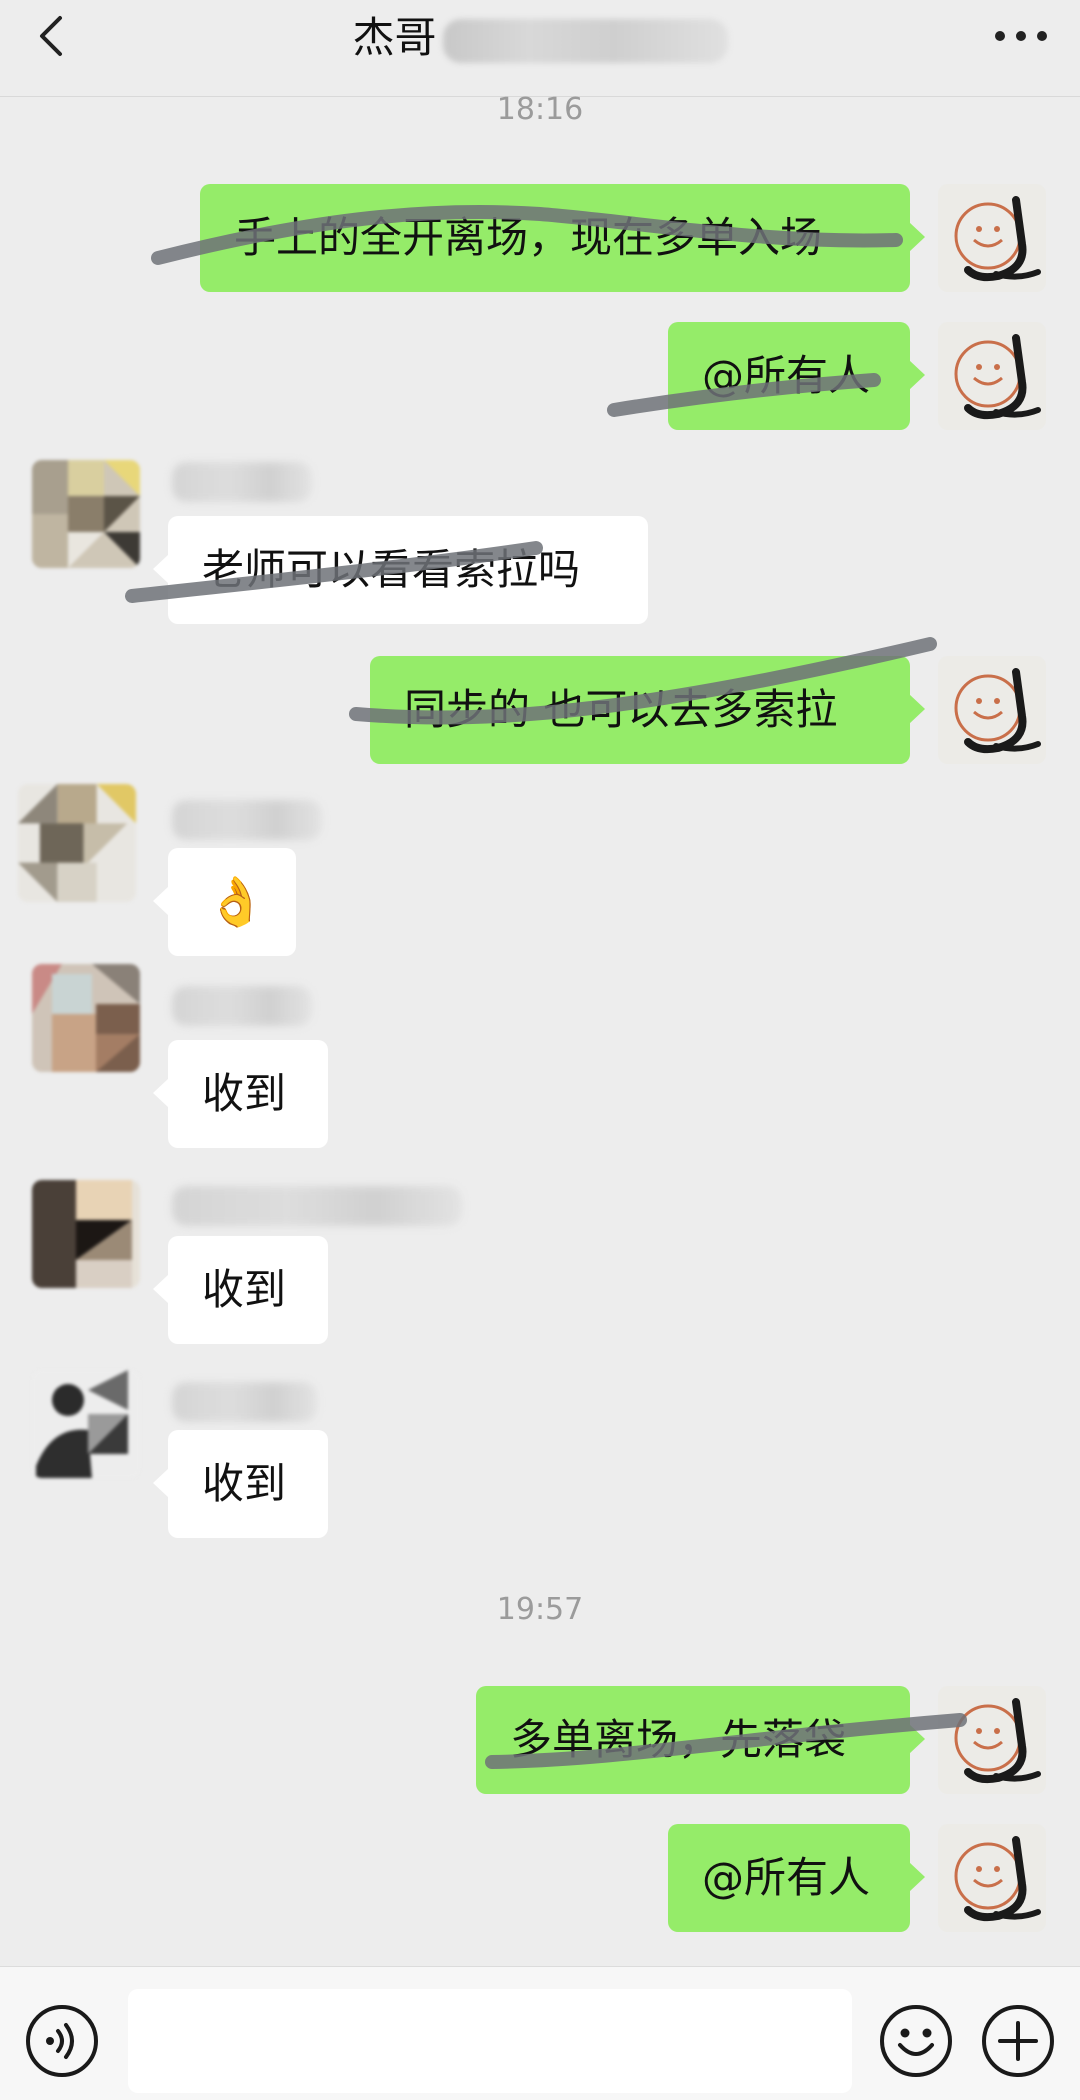 The image size is (1080, 2100). Describe the element at coordinates (647, 710) in the screenshot. I see `message-bubble-mine: 同步的 也可以去多索拉` at that location.